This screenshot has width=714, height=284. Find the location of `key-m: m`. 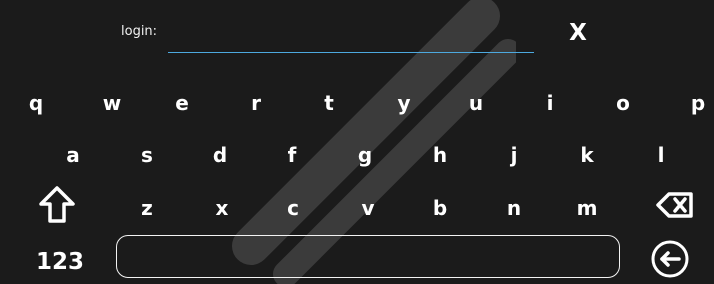

key-m: m is located at coordinates (587, 208).